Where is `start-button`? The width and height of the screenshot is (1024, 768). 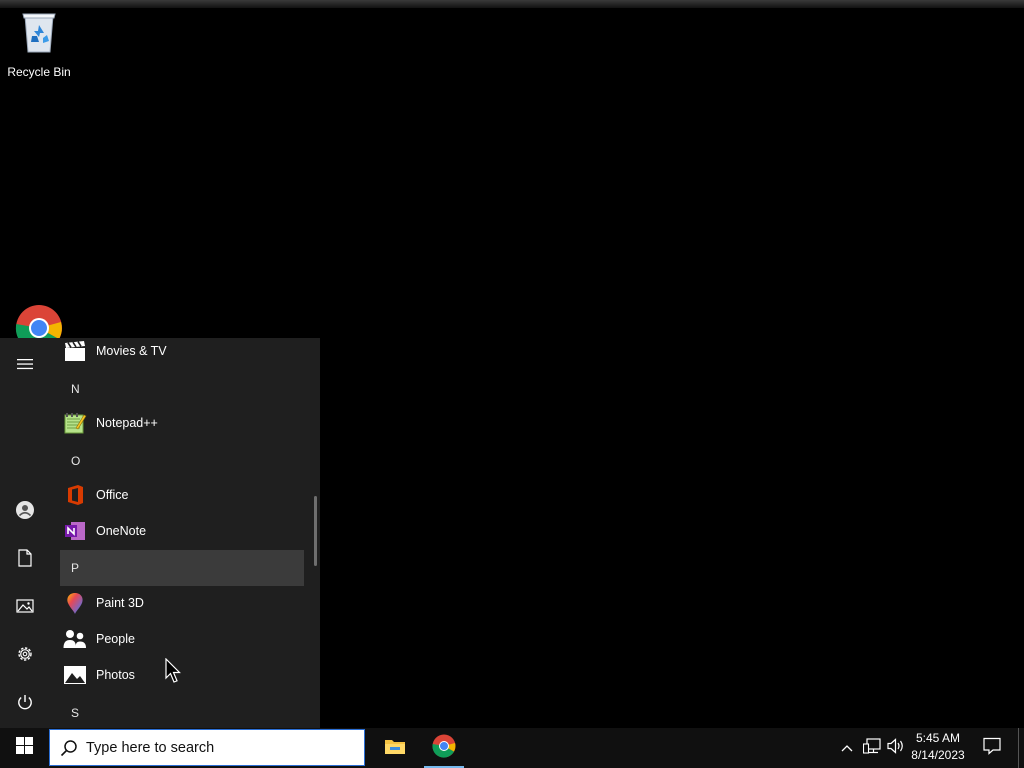
start-button is located at coordinates (24, 748).